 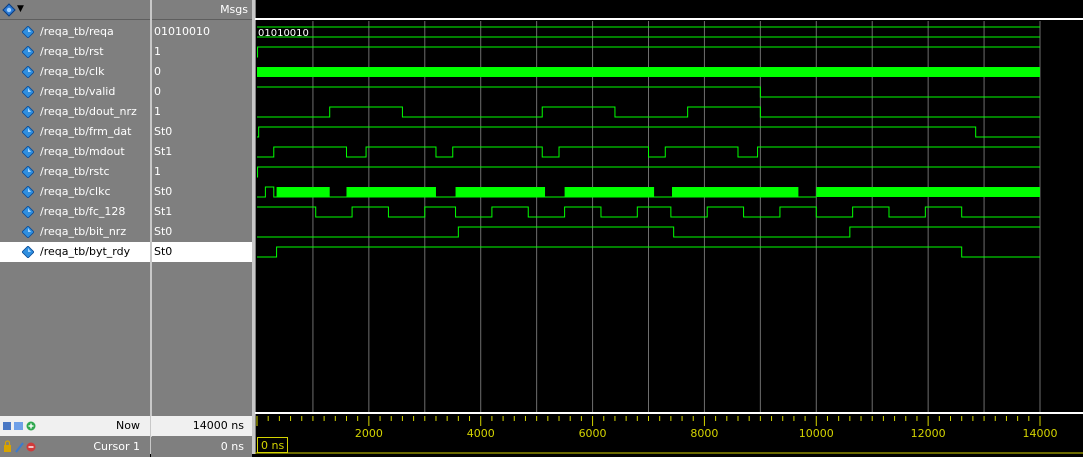 I want to click on chevron-down-icon: ▼, so click(x=20, y=9).